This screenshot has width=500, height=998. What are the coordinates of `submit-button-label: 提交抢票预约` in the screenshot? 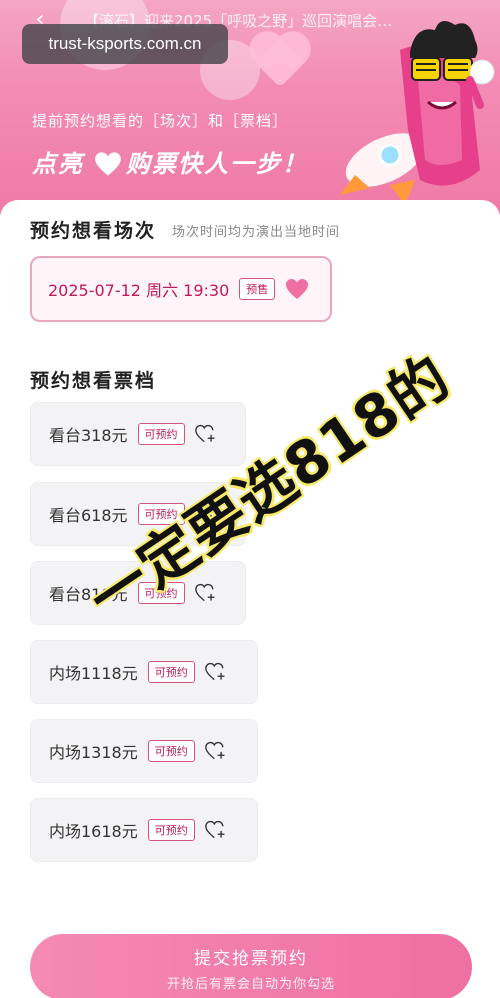 It's located at (251, 959).